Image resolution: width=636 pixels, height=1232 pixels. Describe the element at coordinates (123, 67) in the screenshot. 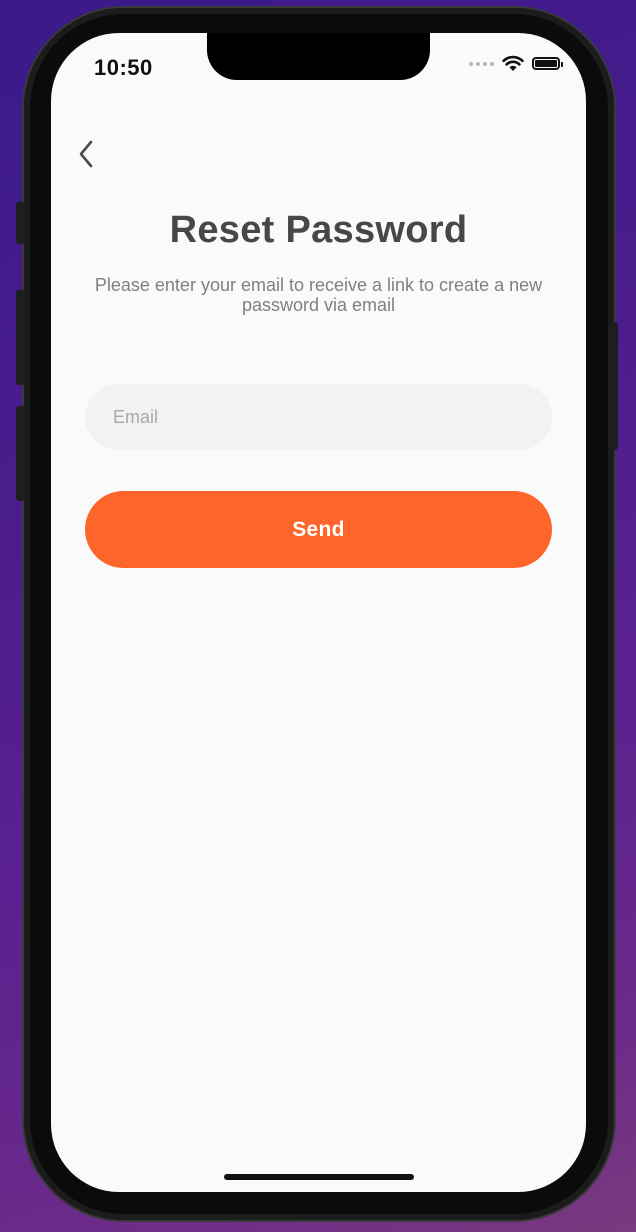

I see `status-time: 10:50` at that location.